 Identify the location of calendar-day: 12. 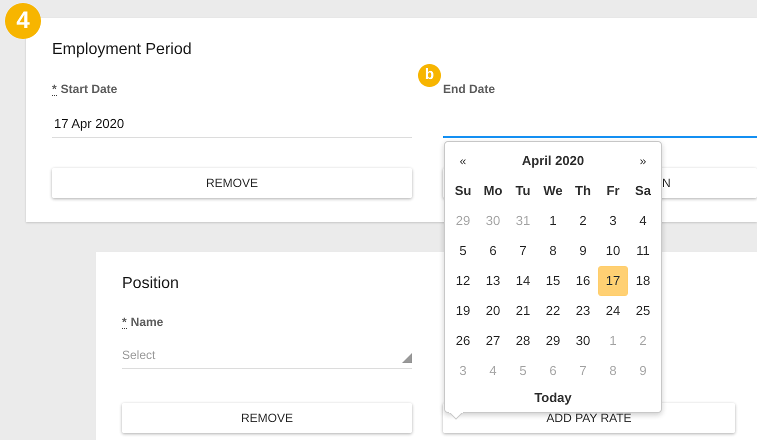
(463, 281).